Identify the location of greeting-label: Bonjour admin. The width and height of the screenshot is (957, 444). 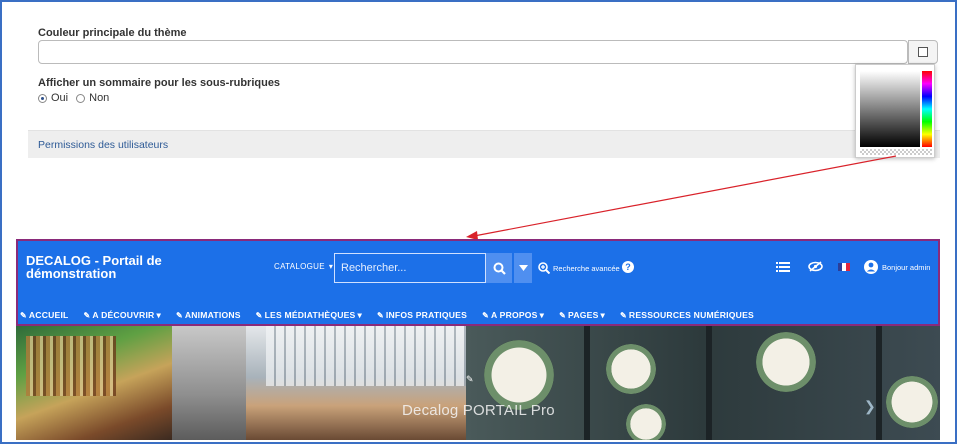
(906, 267).